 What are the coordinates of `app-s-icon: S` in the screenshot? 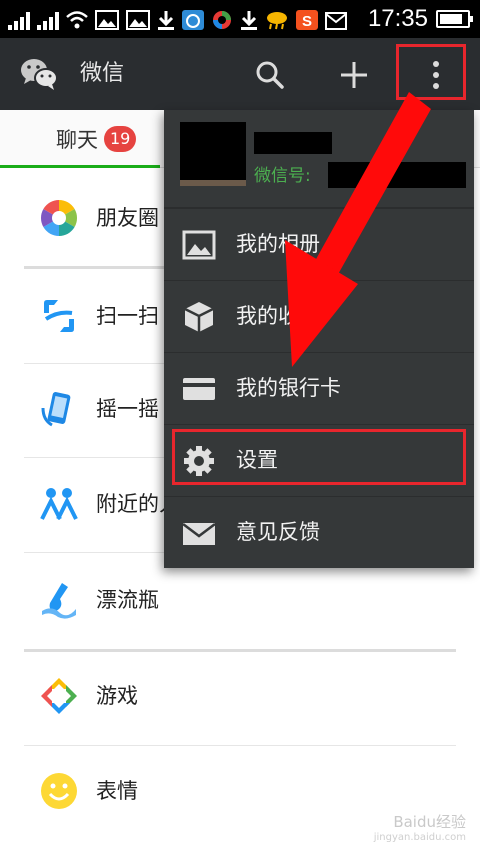 It's located at (307, 20).